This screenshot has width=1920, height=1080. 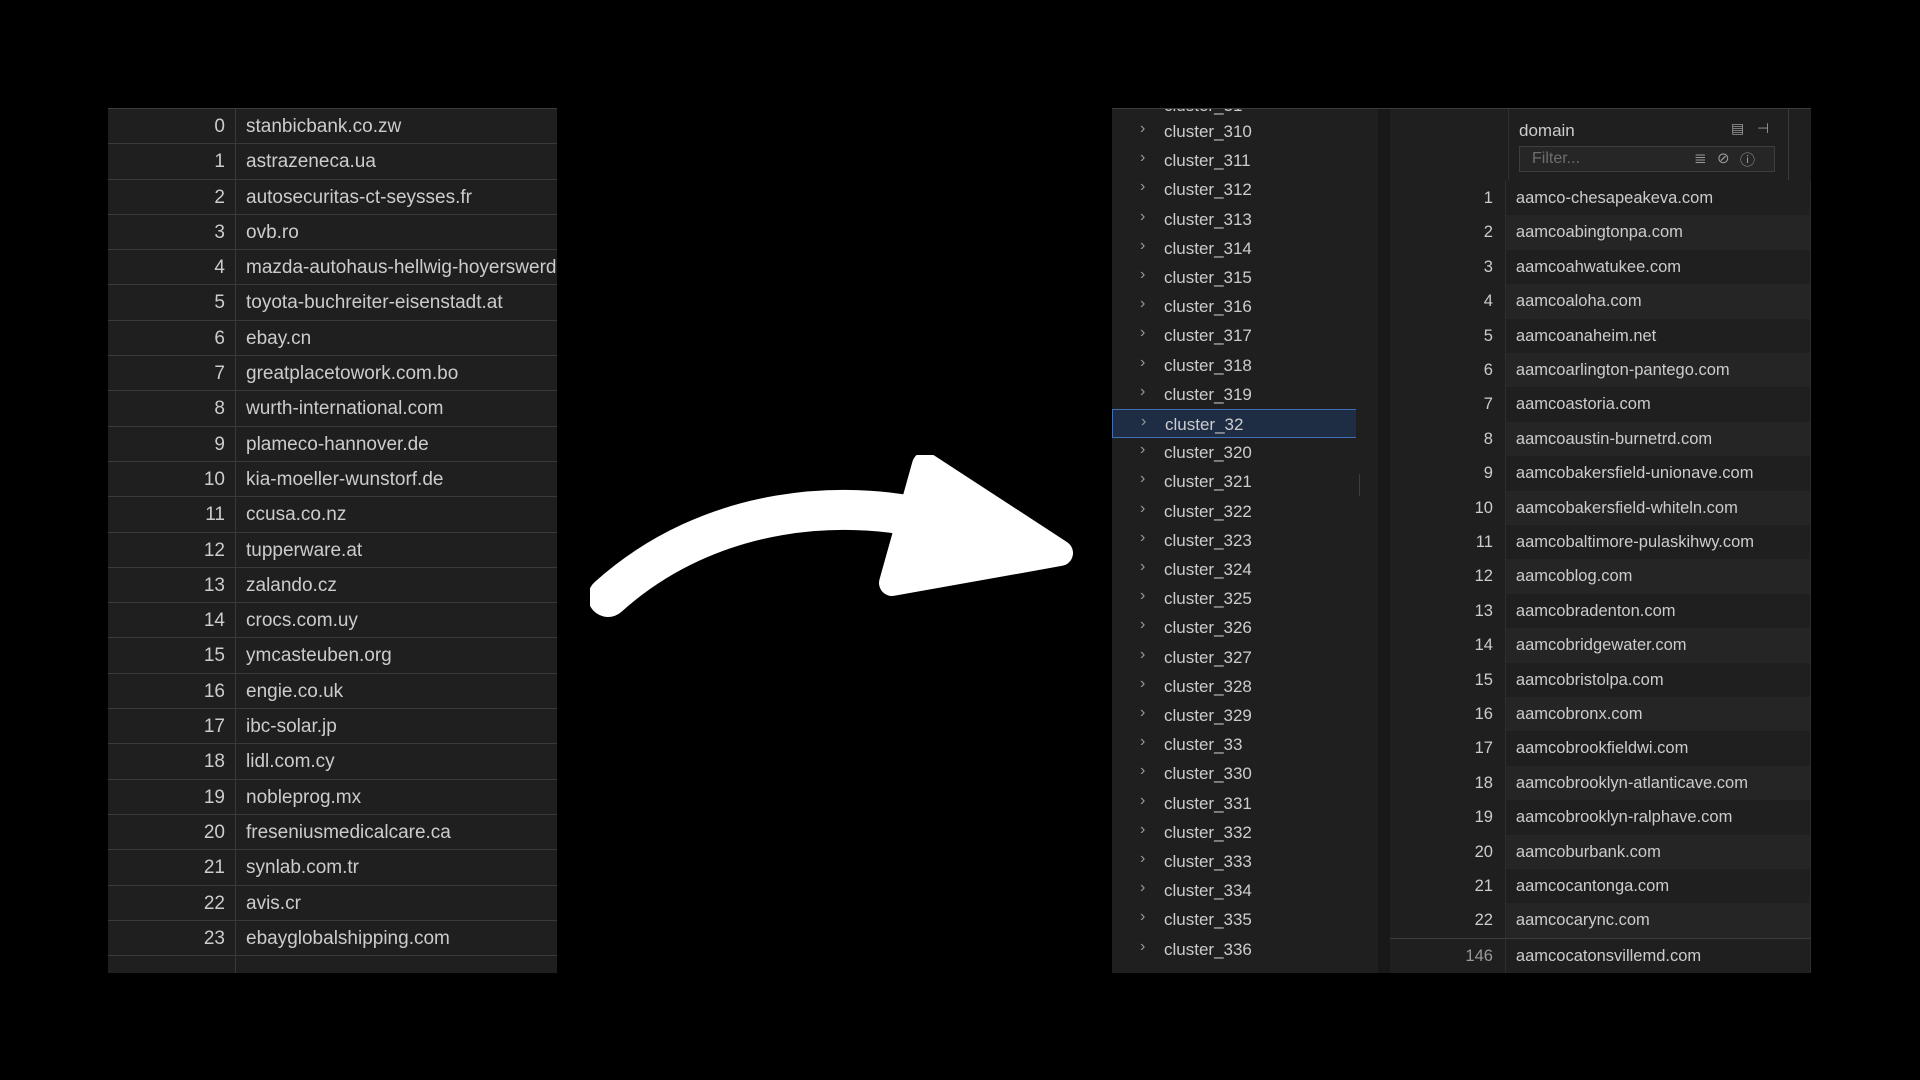 What do you see at coordinates (1600, 611) in the screenshot?
I see `grid-row: 13 aamcobradenton.com` at bounding box center [1600, 611].